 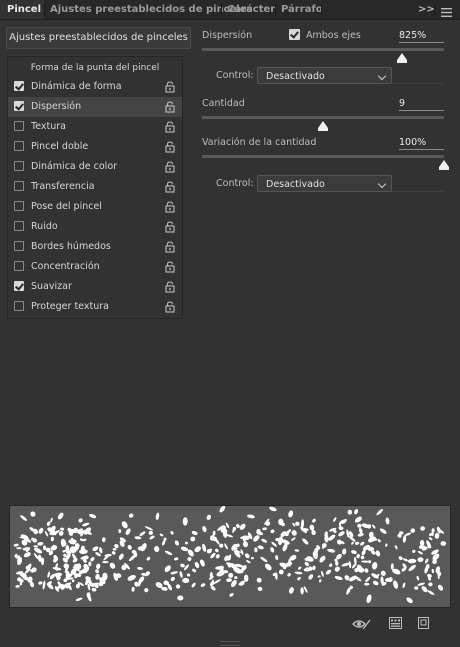 What do you see at coordinates (151, 9) in the screenshot?
I see `tab-brush-presets: Ajustes preestablecidos de pinceles` at bounding box center [151, 9].